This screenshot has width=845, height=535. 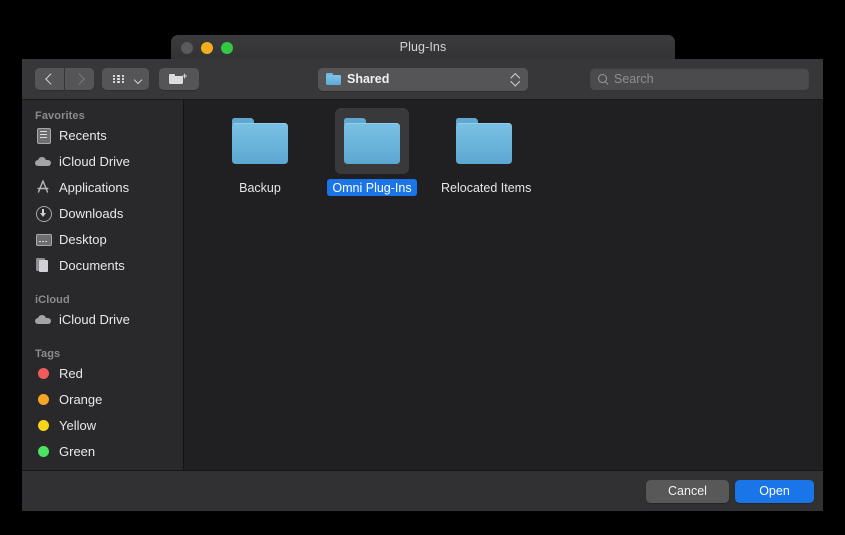 I want to click on file-item-label: Relocated Items, so click(x=486, y=187).